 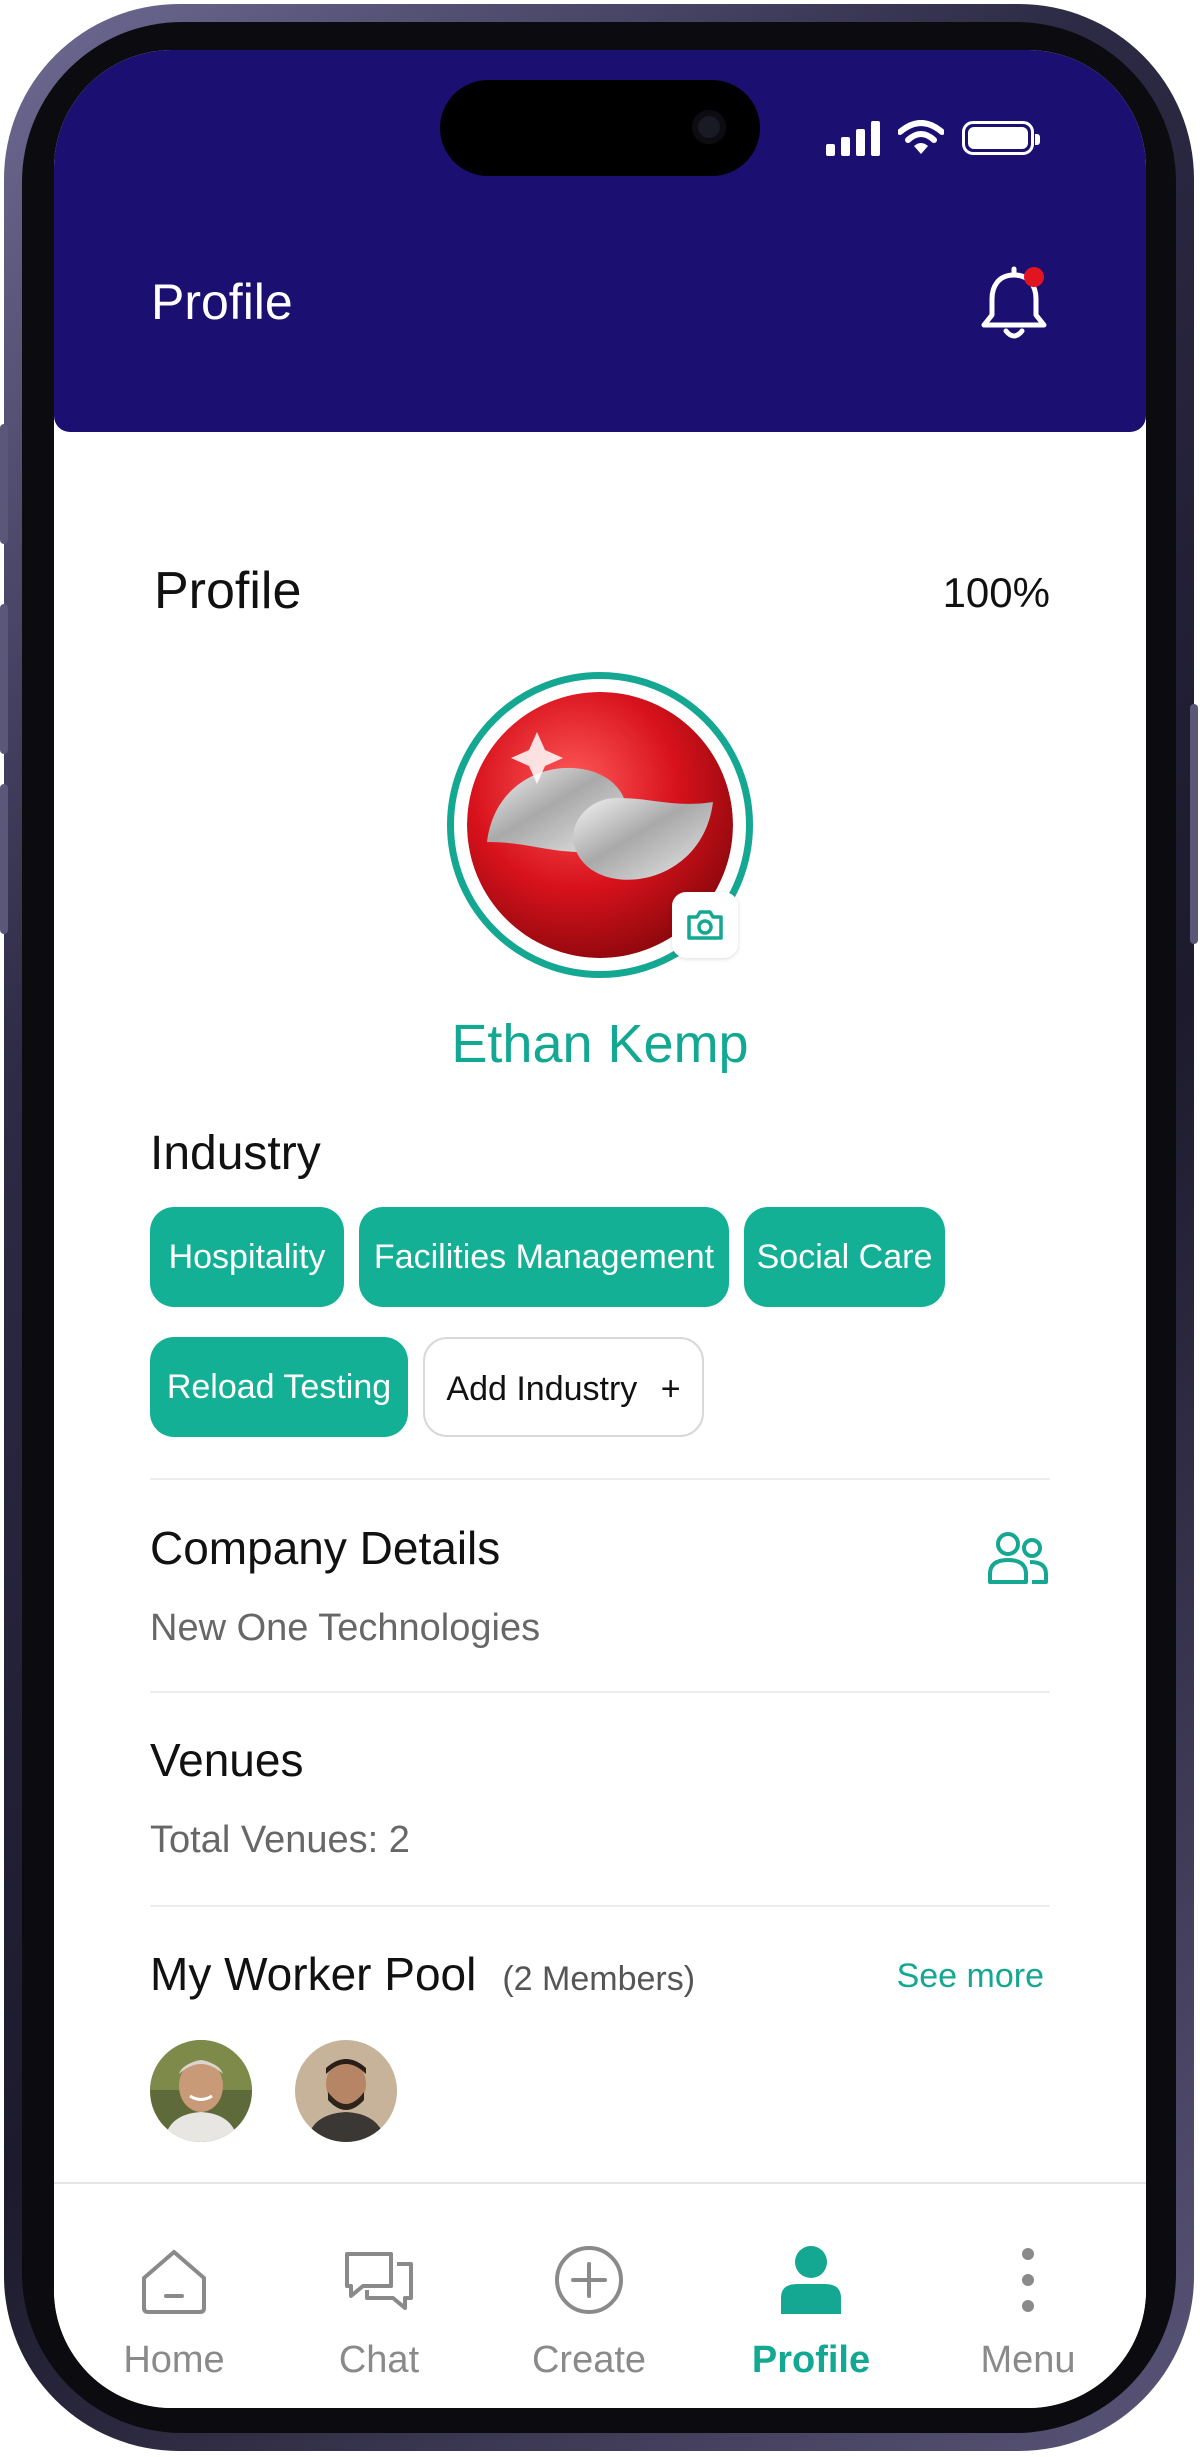 I want to click on nav-profile-label: Profile, so click(x=811, y=2360).